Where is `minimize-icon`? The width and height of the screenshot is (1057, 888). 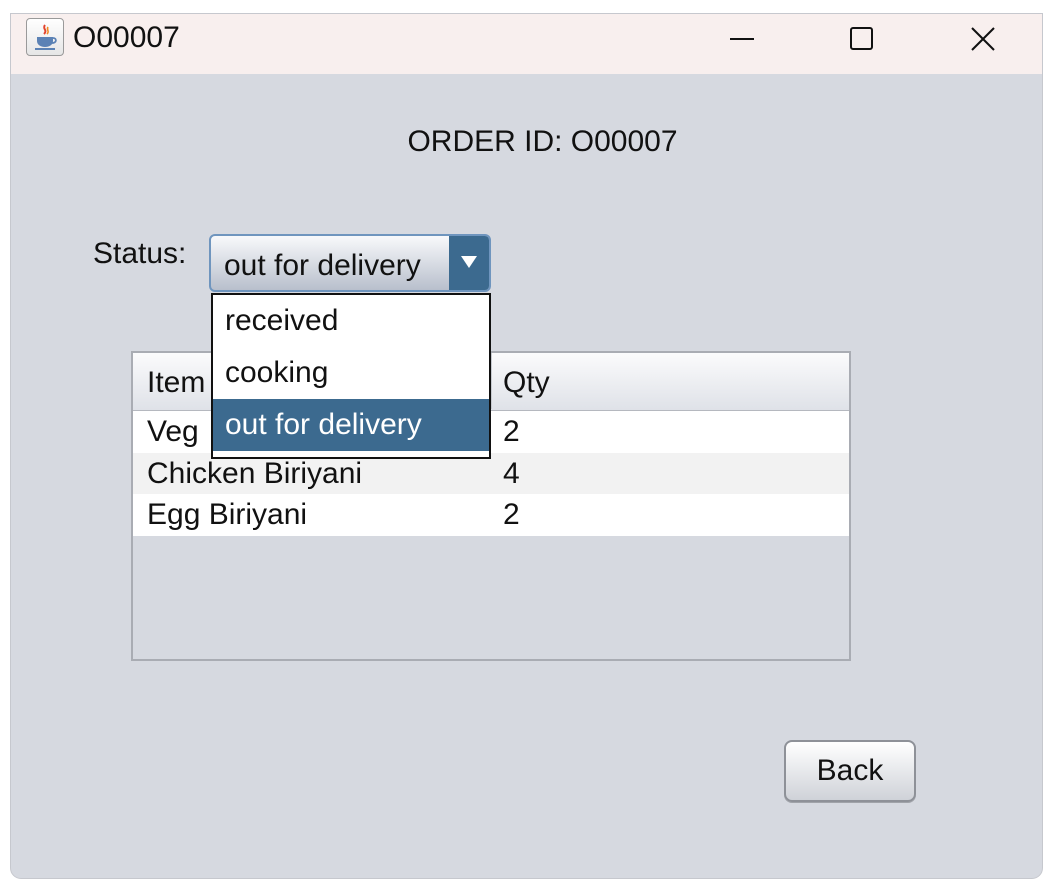
minimize-icon is located at coordinates (742, 39).